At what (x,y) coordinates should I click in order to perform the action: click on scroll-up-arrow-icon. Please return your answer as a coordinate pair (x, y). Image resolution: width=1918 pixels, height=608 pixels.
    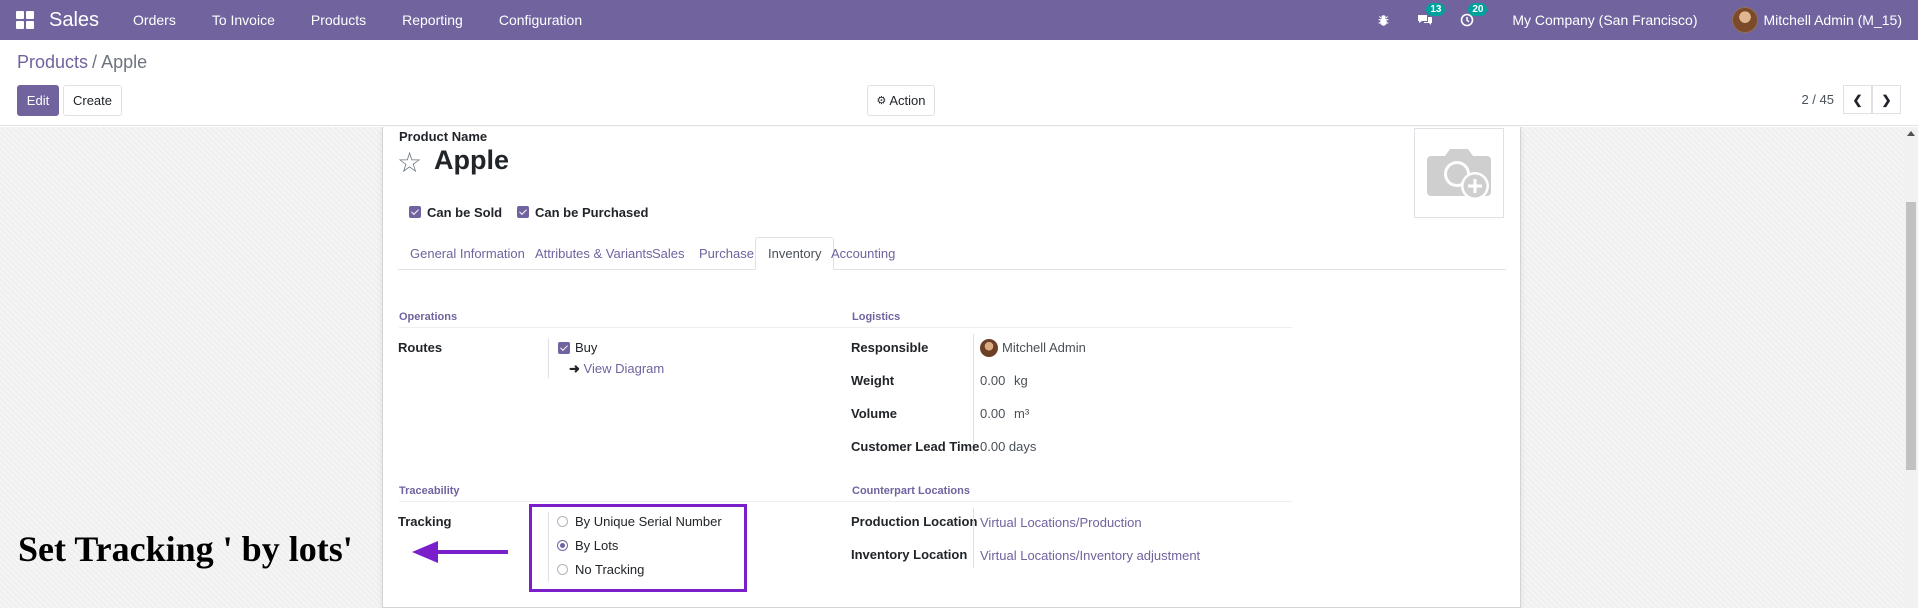
    Looking at the image, I should click on (1911, 133).